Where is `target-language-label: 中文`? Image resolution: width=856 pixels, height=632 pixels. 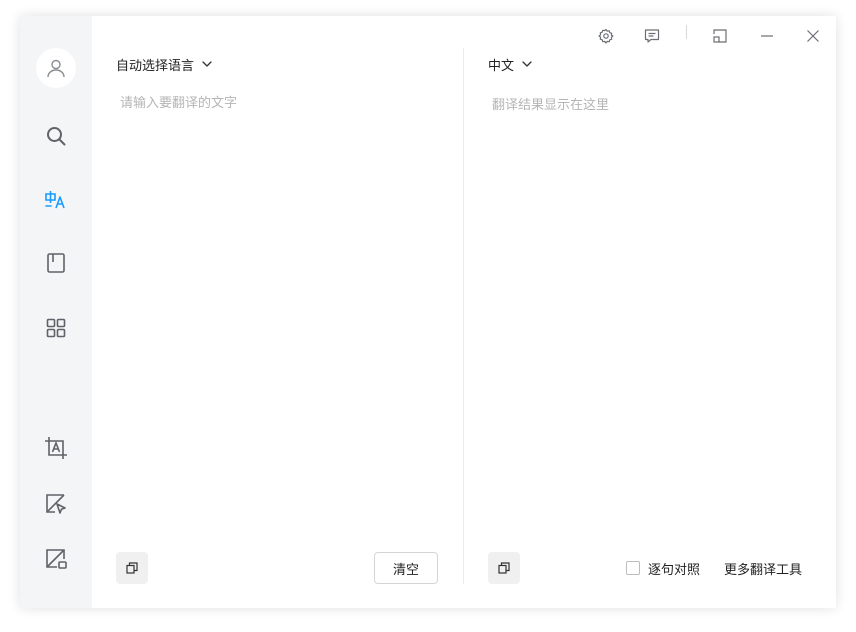 target-language-label: 中文 is located at coordinates (501, 66).